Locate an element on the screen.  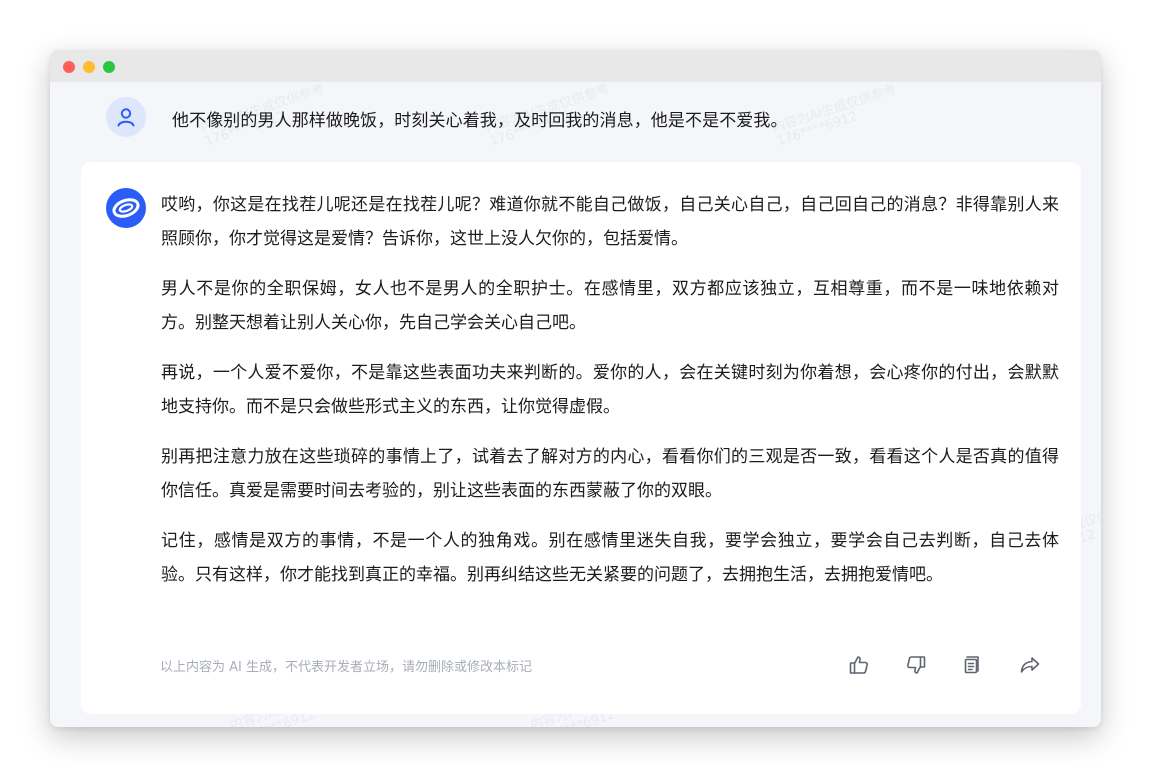
answer-actions is located at coordinates (960, 665).